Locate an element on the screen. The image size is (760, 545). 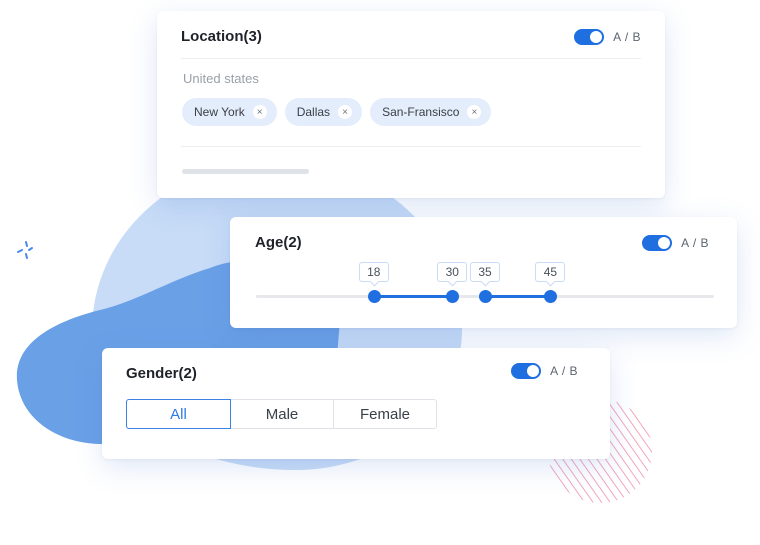
location-ab-toggle is located at coordinates (589, 37).